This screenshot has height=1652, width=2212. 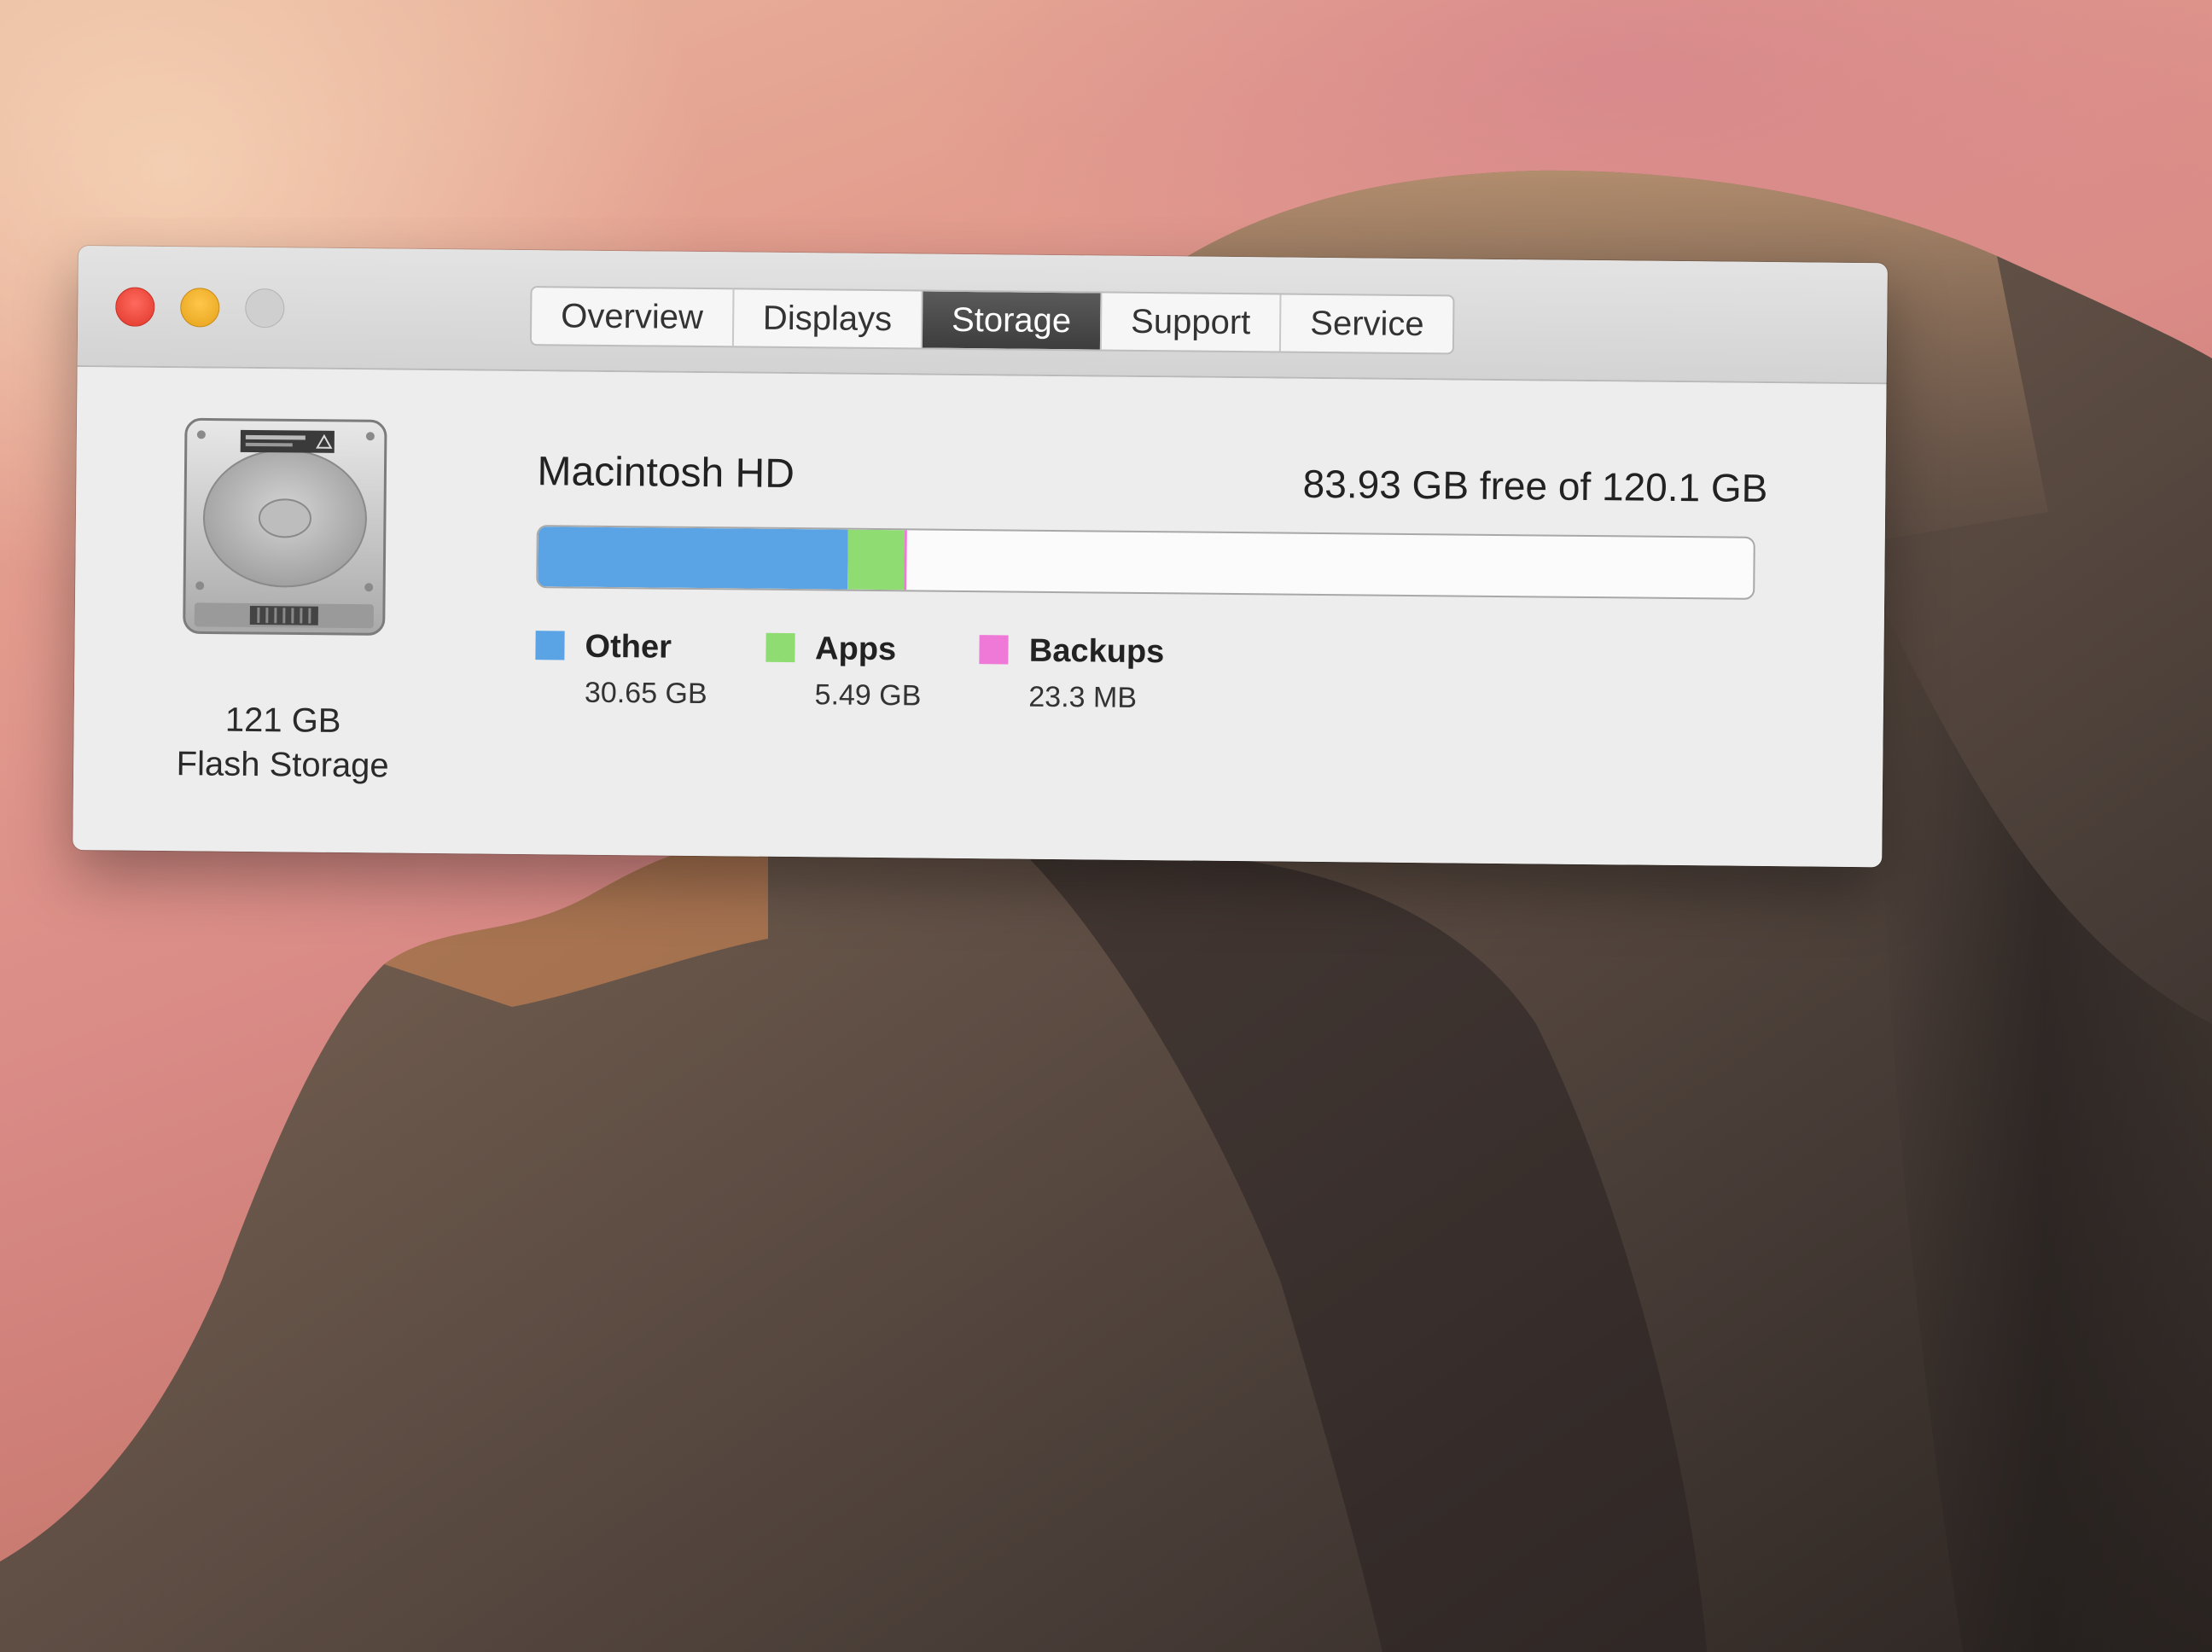 What do you see at coordinates (994, 650) in the screenshot?
I see `legend-swatch-backups` at bounding box center [994, 650].